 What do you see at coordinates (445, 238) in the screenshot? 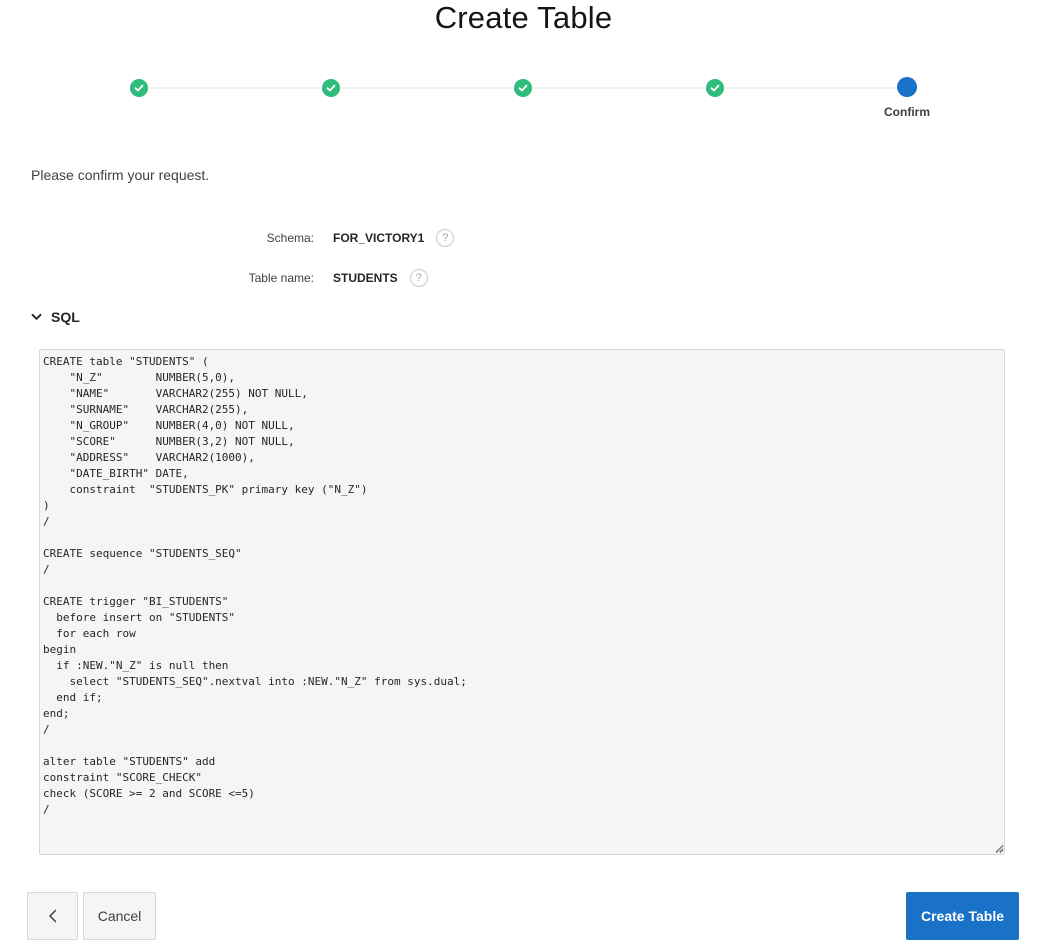
I see `schema-help-icon: ?` at bounding box center [445, 238].